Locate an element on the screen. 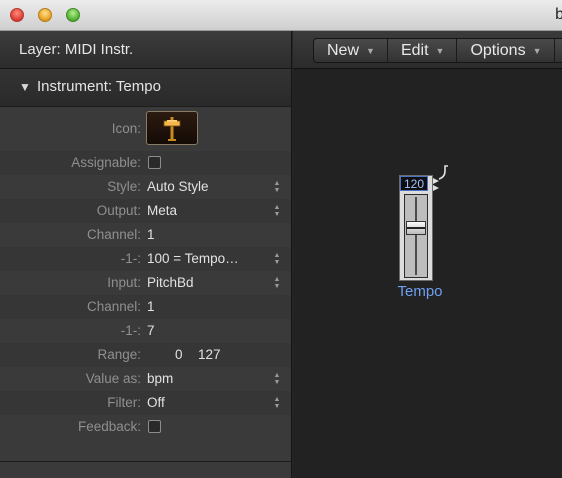 This screenshot has height=478, width=562. param-row-channel: Channel: 1 is located at coordinates (145, 235).